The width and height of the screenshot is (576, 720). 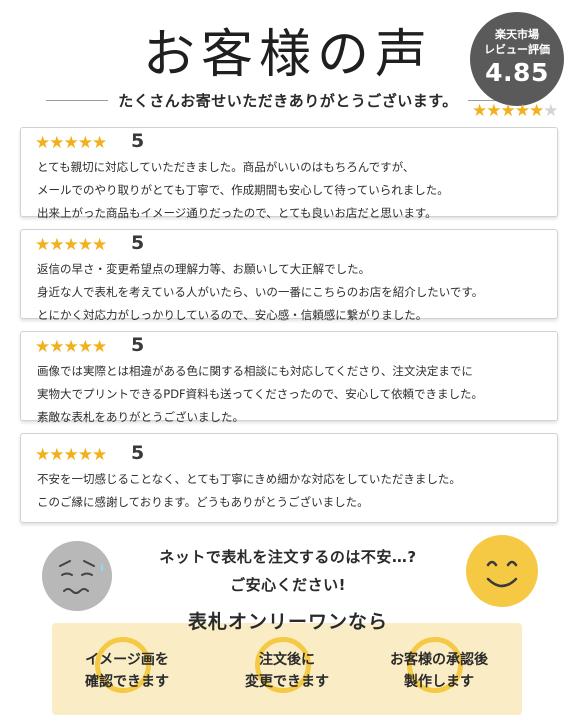 I want to click on feature-label-line2: 変更できます, so click(x=287, y=682).